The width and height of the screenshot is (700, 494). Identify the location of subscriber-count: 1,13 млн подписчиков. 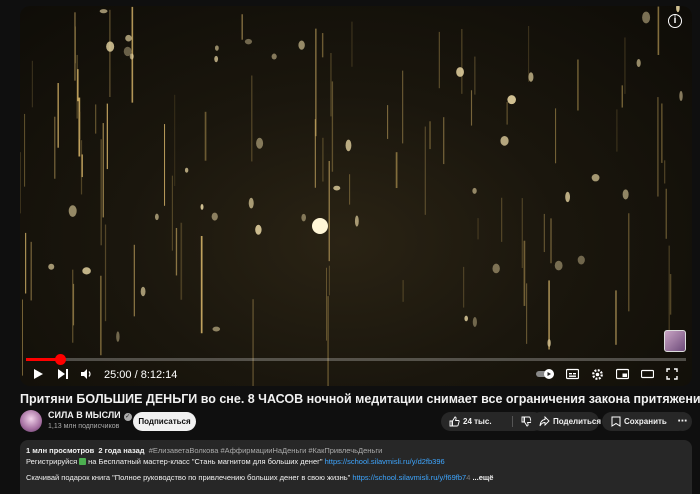
(84, 426).